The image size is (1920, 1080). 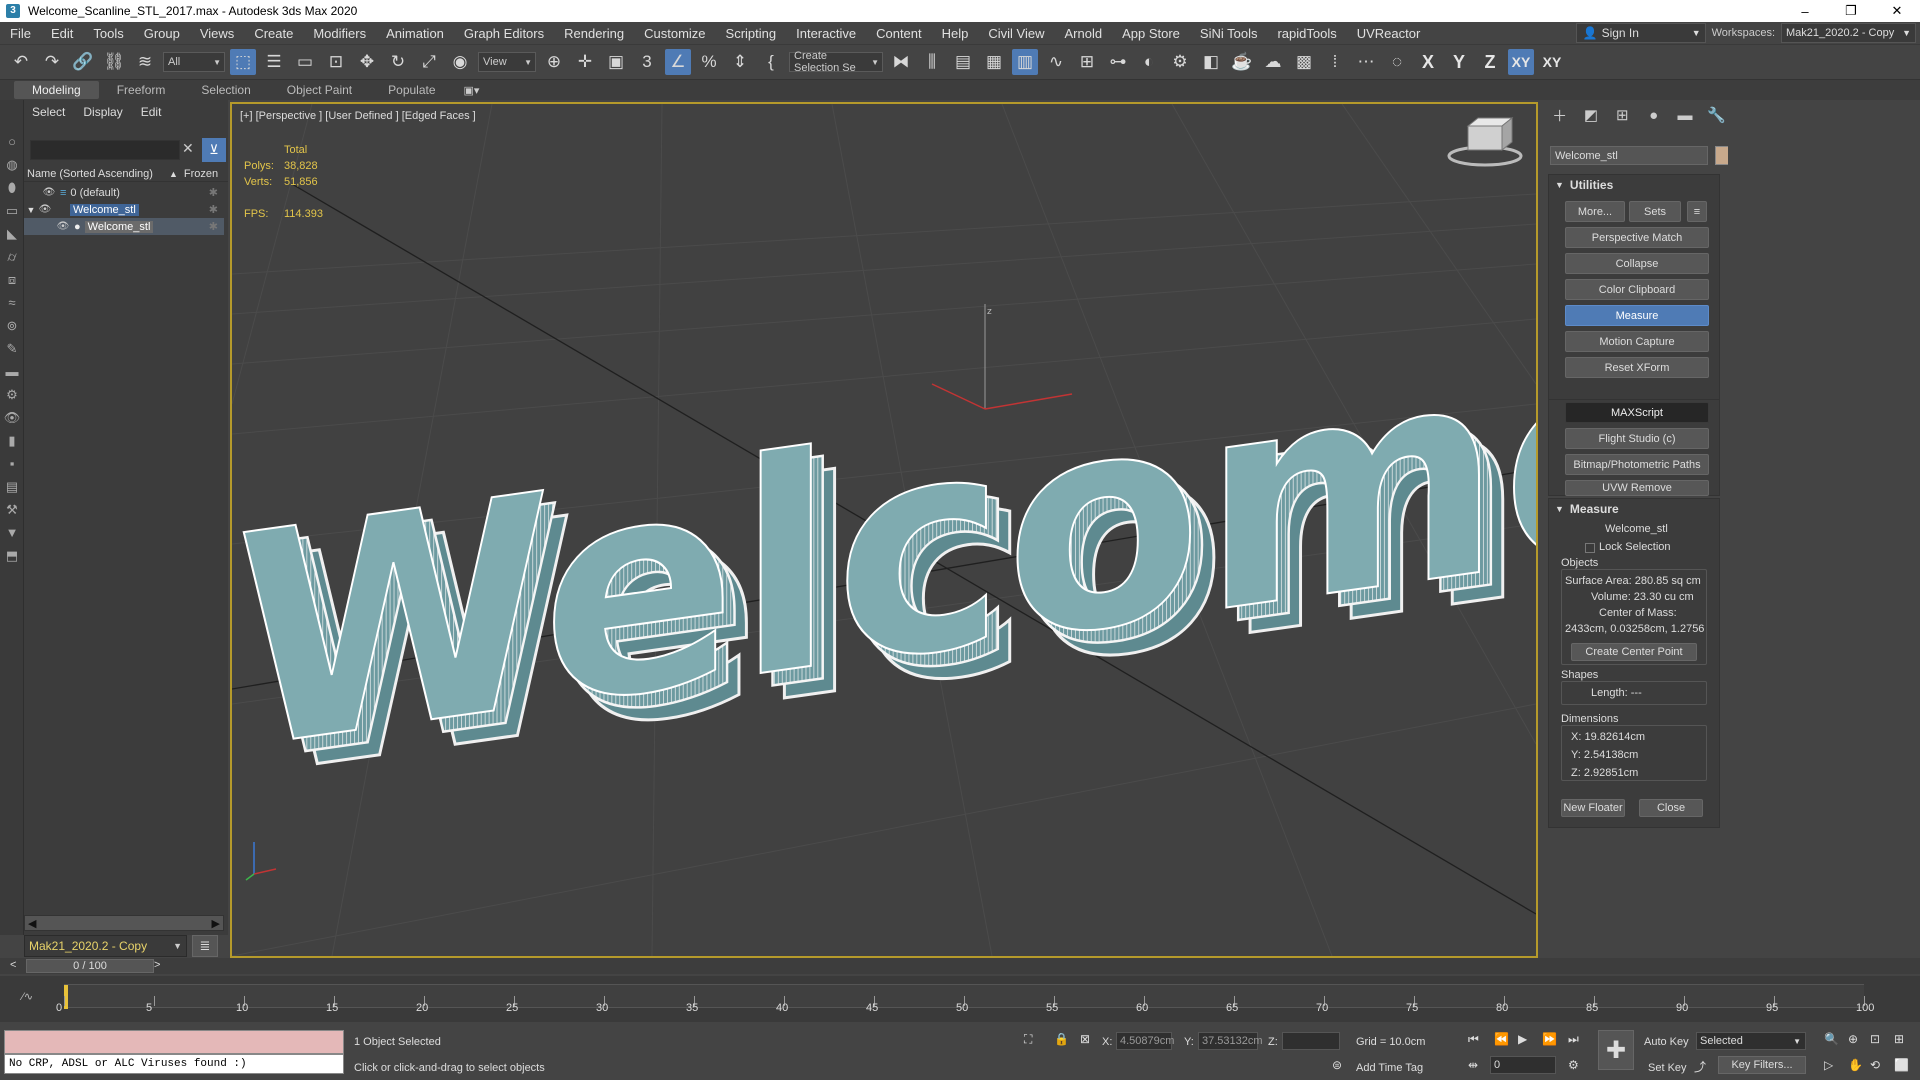 What do you see at coordinates (1805, 11) in the screenshot?
I see `minimize-button: –` at bounding box center [1805, 11].